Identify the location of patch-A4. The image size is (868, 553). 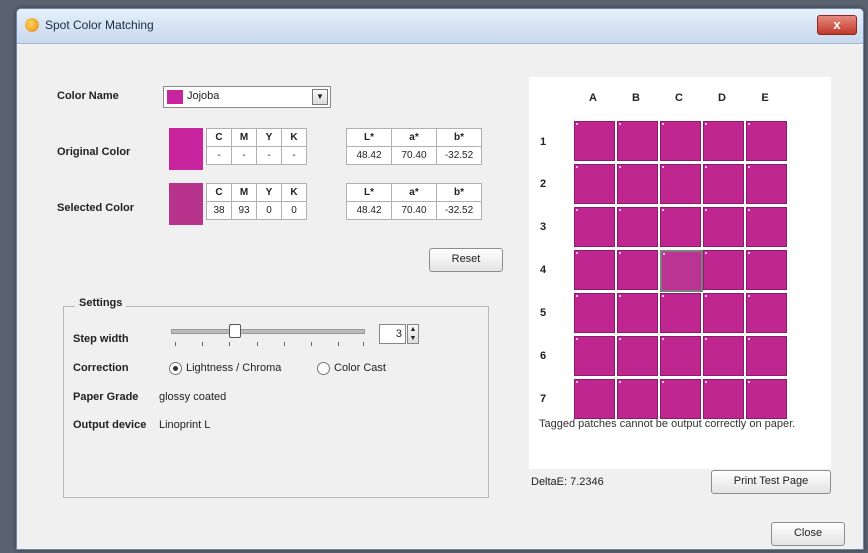
(594, 270).